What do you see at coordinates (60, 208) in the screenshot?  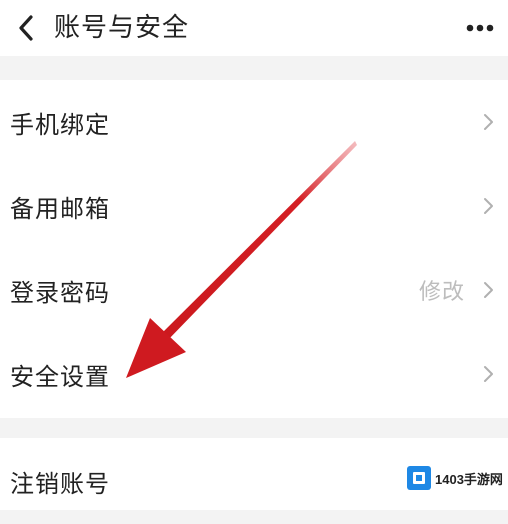 I see `settings-item-label: 备用邮箱` at bounding box center [60, 208].